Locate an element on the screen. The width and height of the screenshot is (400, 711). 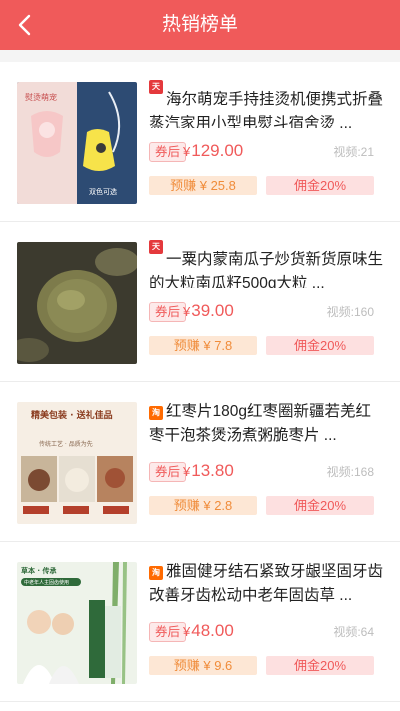
image-caption: 草本 · 传承 is located at coordinates (39, 570).